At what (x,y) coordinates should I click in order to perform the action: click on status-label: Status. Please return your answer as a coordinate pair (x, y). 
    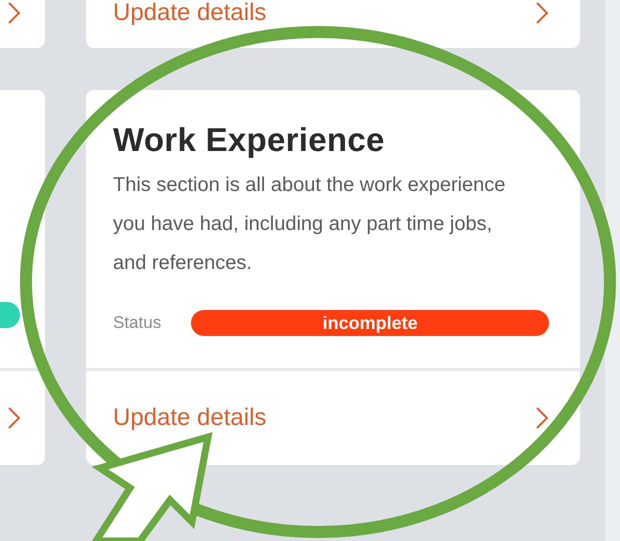
    Looking at the image, I should click on (137, 323).